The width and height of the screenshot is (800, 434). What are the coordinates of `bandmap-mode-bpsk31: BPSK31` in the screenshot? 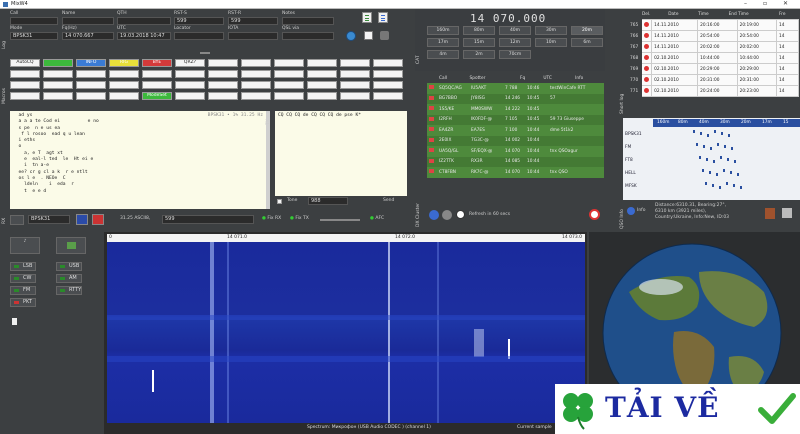 It's located at (633, 134).